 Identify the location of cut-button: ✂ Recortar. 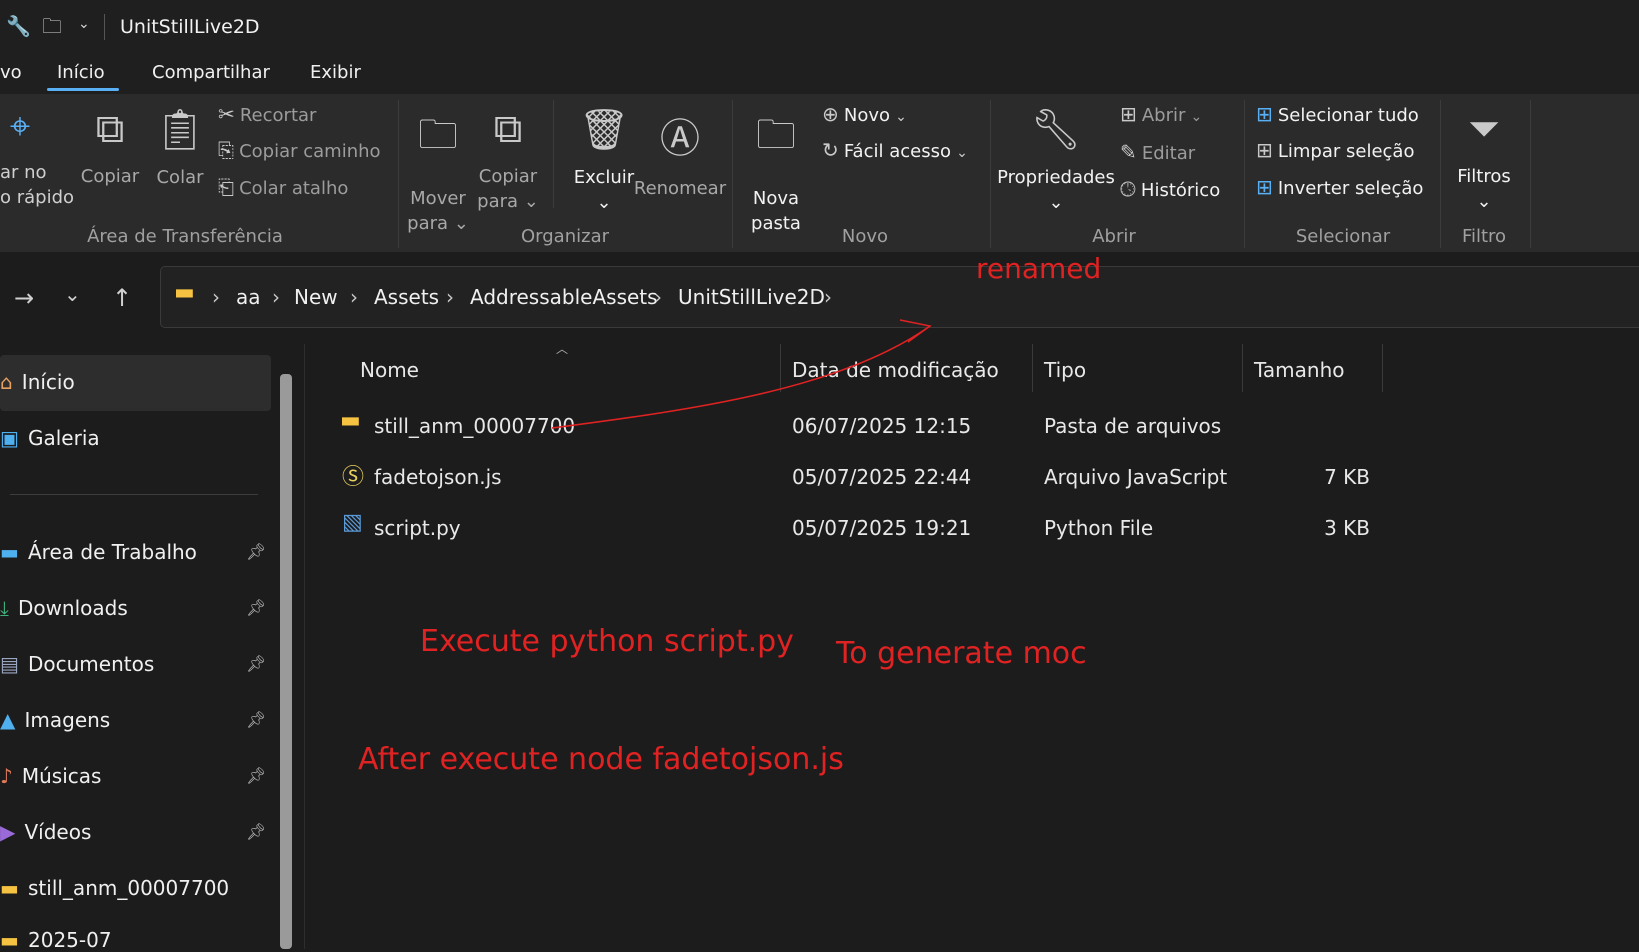
(267, 114).